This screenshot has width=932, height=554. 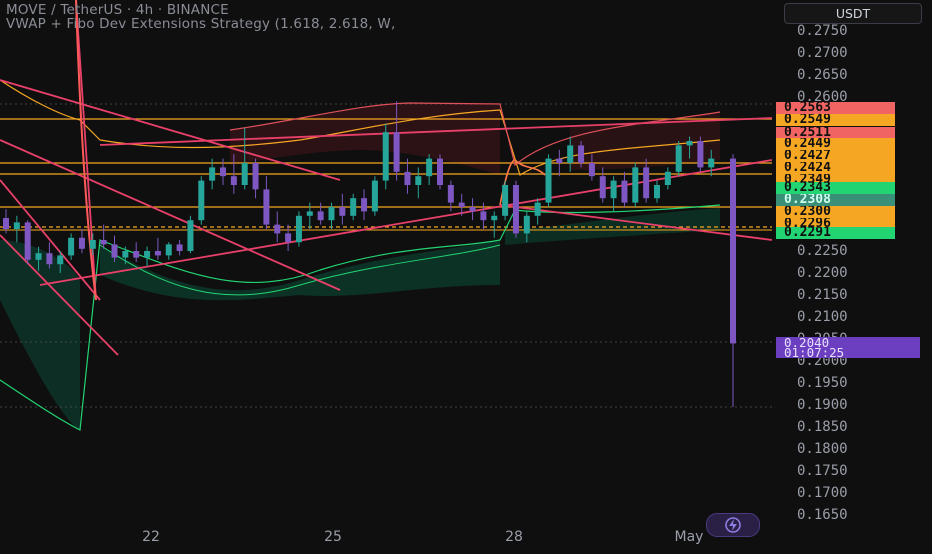 I want to click on price-tick-label: 0.1650, so click(x=822, y=515).